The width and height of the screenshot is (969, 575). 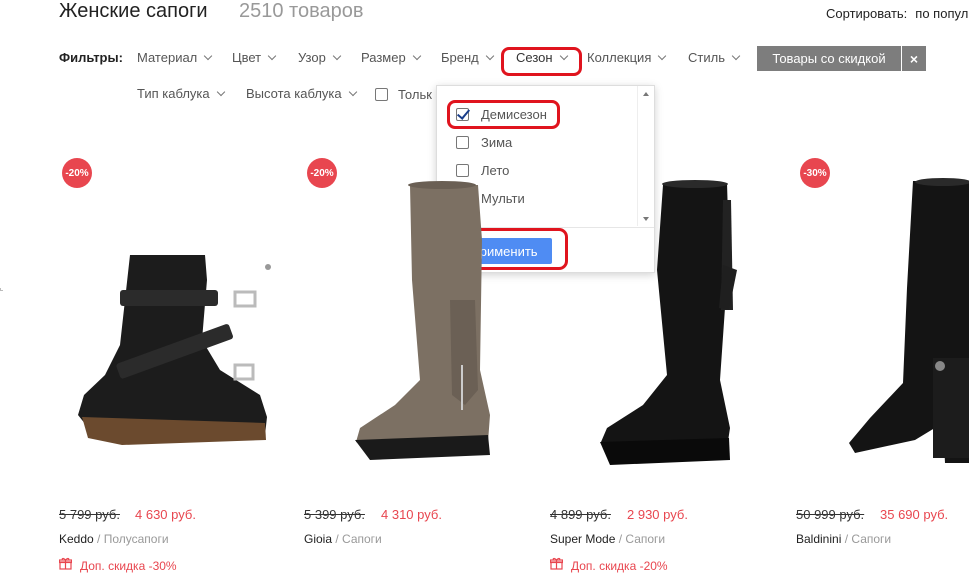 What do you see at coordinates (383, 57) in the screenshot?
I see `filter-label: Размер` at bounding box center [383, 57].